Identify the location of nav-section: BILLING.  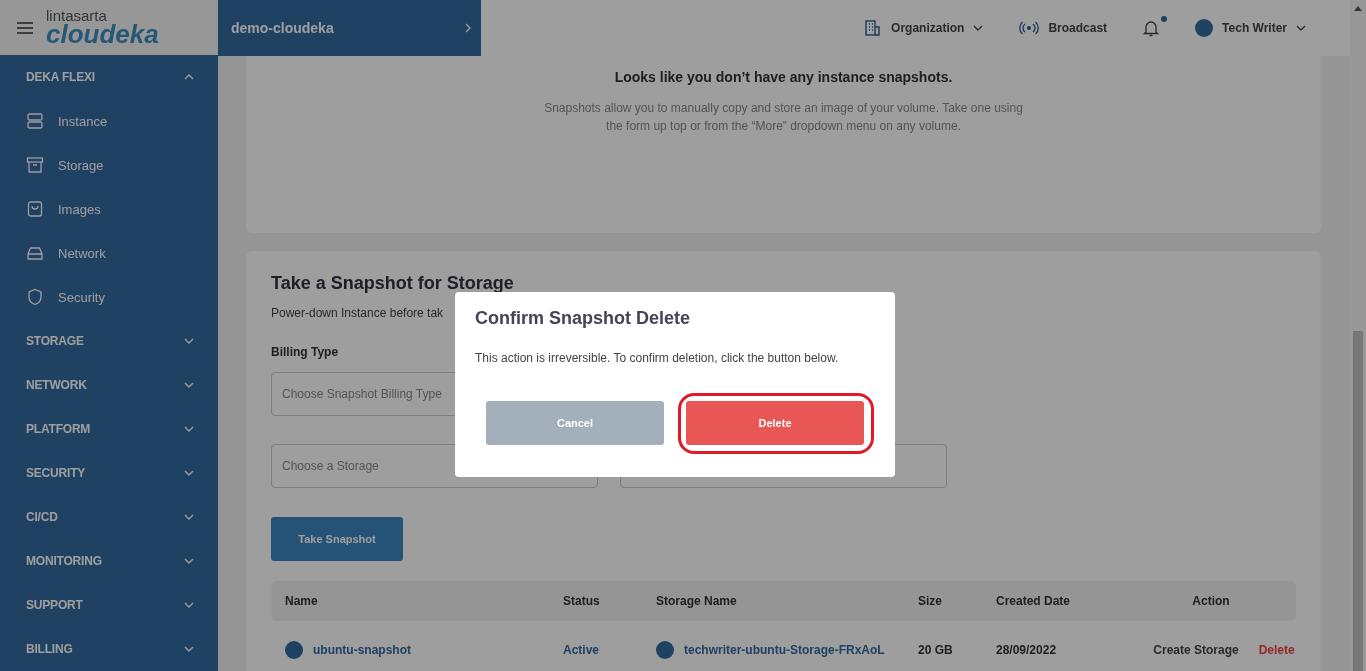
(109, 649).